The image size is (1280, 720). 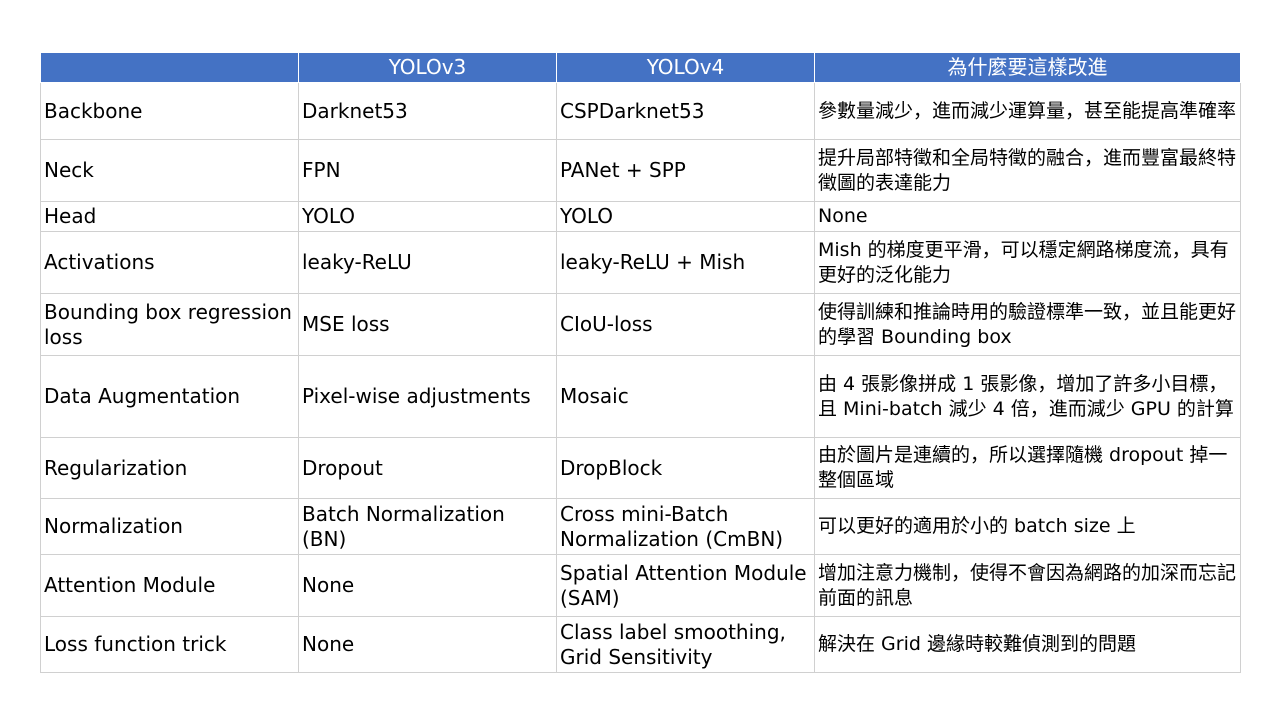 I want to click on yolov3-cell: Dropout, so click(x=427, y=468).